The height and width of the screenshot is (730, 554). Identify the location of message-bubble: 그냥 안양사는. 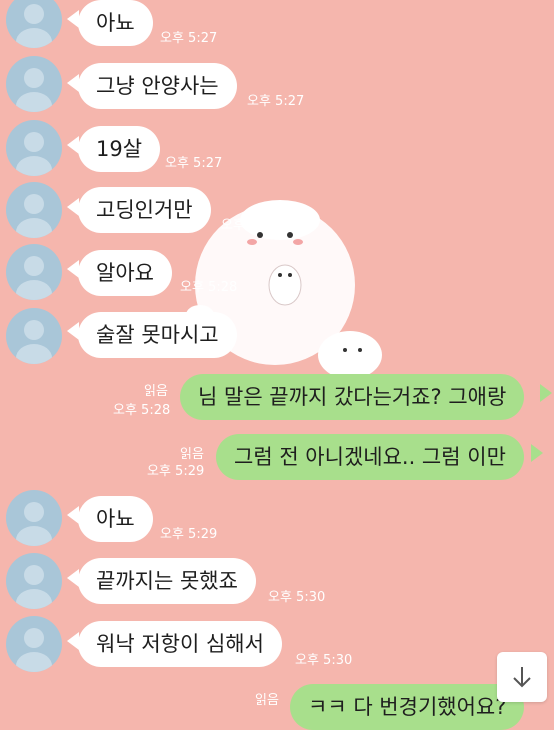
(157, 86).